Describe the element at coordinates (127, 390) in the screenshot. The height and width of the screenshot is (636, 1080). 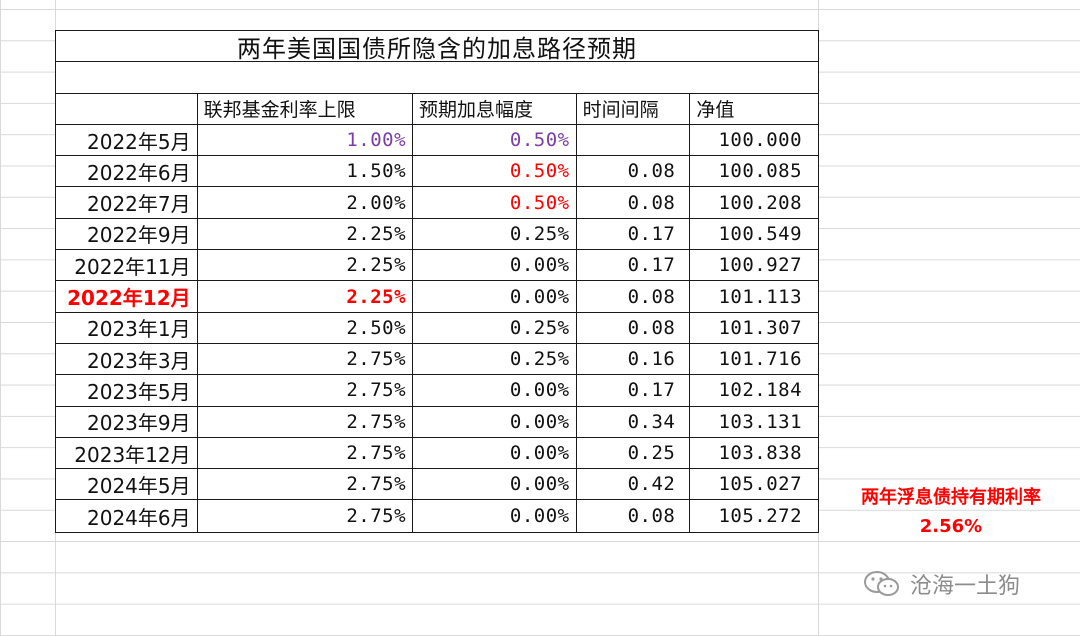
I see `date-cell: 2023年5月` at that location.